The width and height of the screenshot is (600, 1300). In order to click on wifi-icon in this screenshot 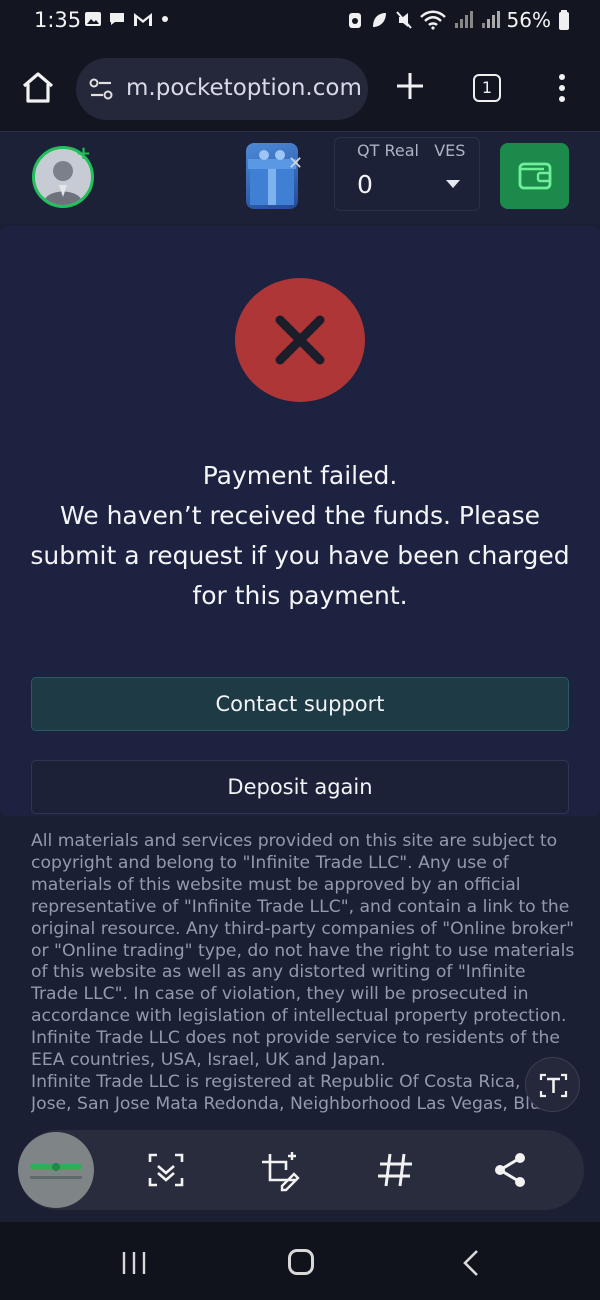, I will do `click(432, 20)`.